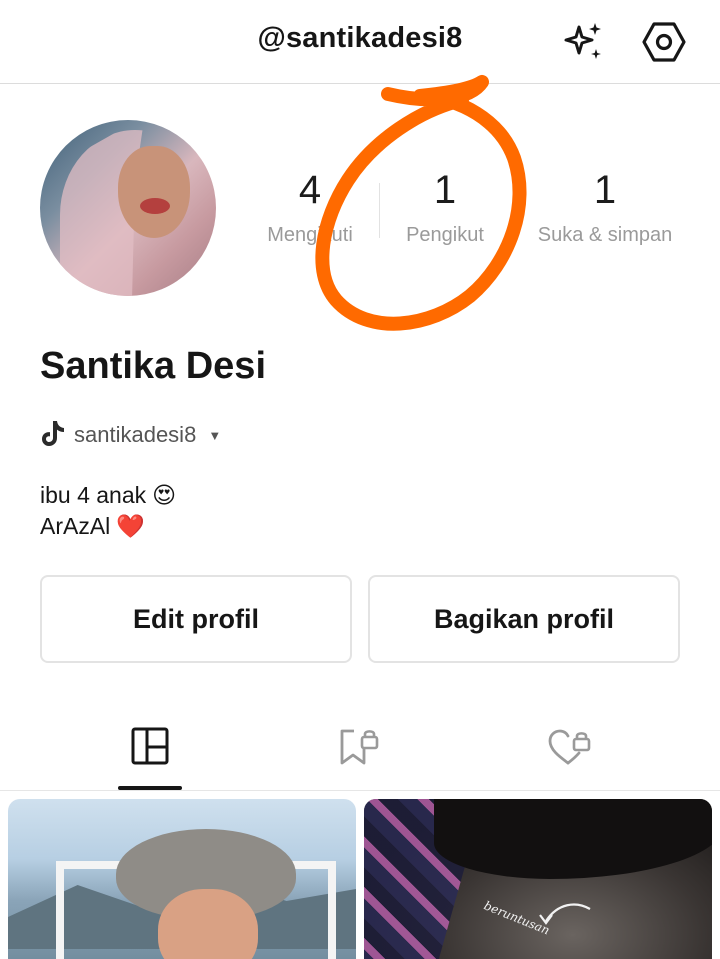 The image size is (720, 959). What do you see at coordinates (130, 526) in the screenshot?
I see `red-heart-emoji: ❤️` at bounding box center [130, 526].